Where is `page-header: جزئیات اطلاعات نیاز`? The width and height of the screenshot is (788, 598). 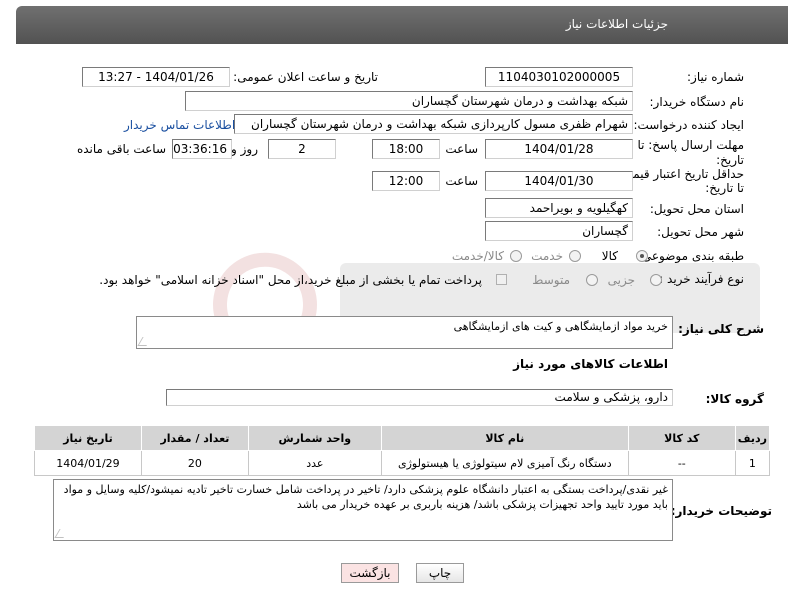
page-header: جزئیات اطلاعات نیاز is located at coordinates (402, 25).